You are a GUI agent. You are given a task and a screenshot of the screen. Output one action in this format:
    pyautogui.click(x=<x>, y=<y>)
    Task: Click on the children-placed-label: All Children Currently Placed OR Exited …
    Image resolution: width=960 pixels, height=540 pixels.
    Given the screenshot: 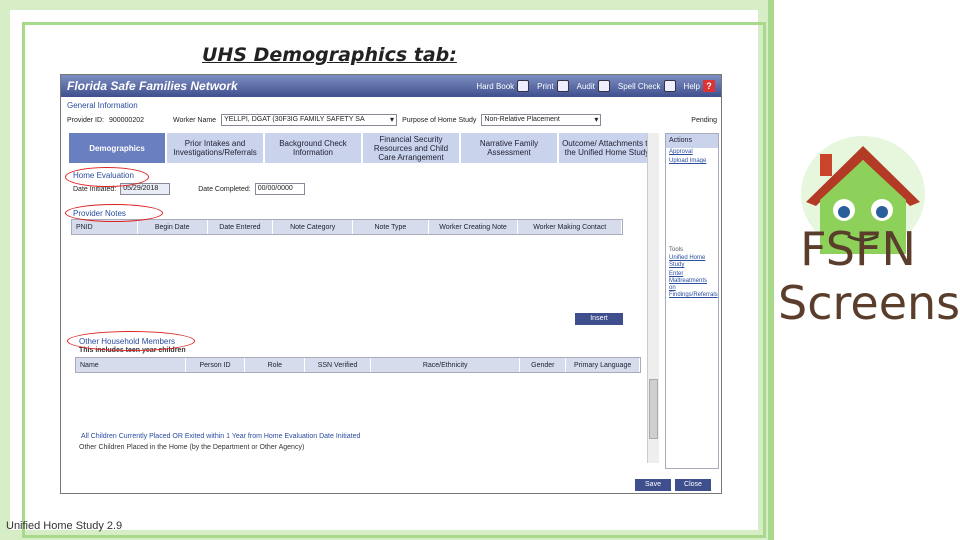 What is the action you would take?
    pyautogui.click(x=221, y=436)
    